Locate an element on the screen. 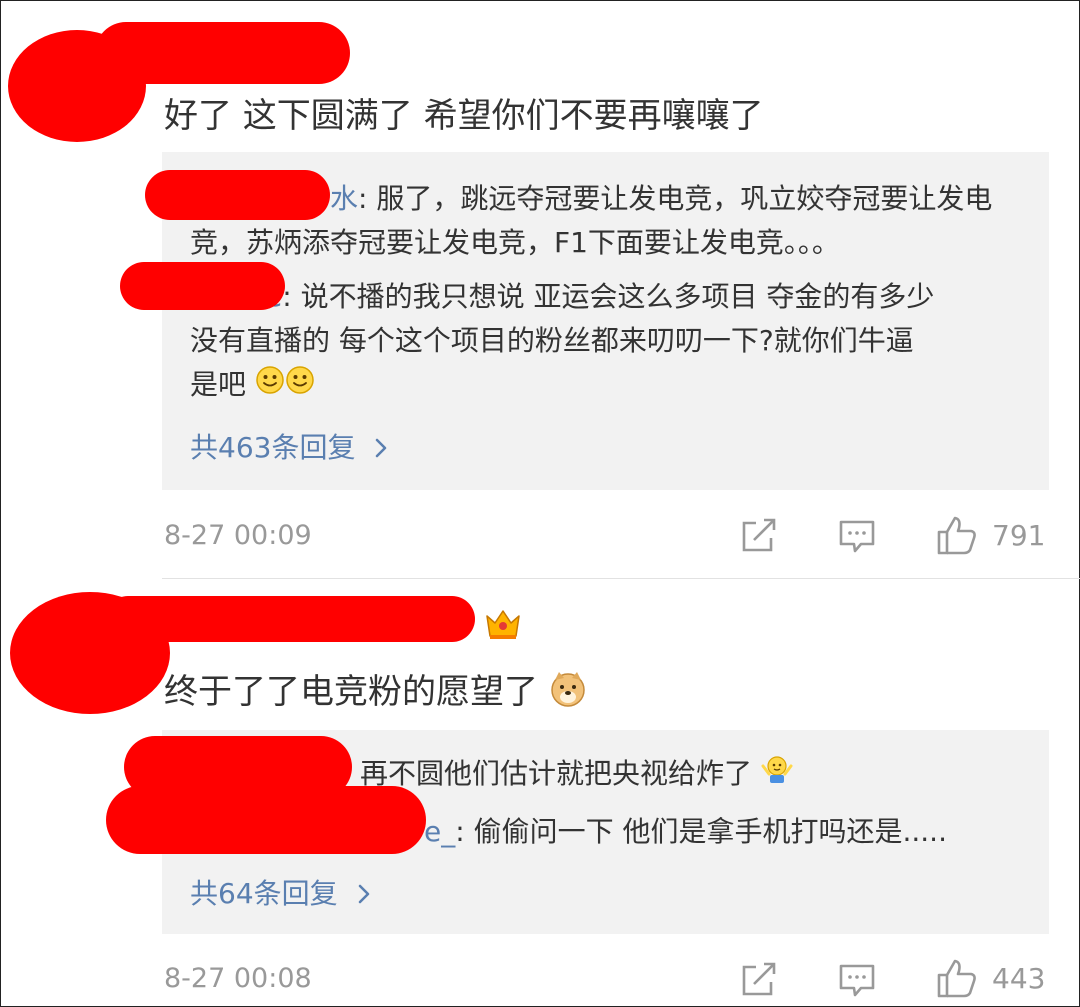 The image size is (1080, 1007). like-count: 791 is located at coordinates (1019, 535).